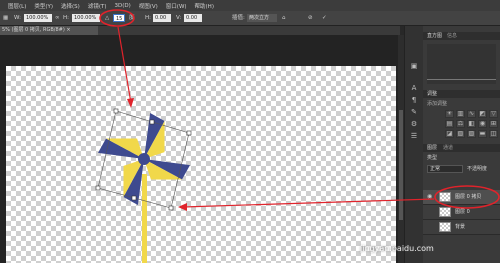  I want to click on pinwheel-image, so click(143, 185).